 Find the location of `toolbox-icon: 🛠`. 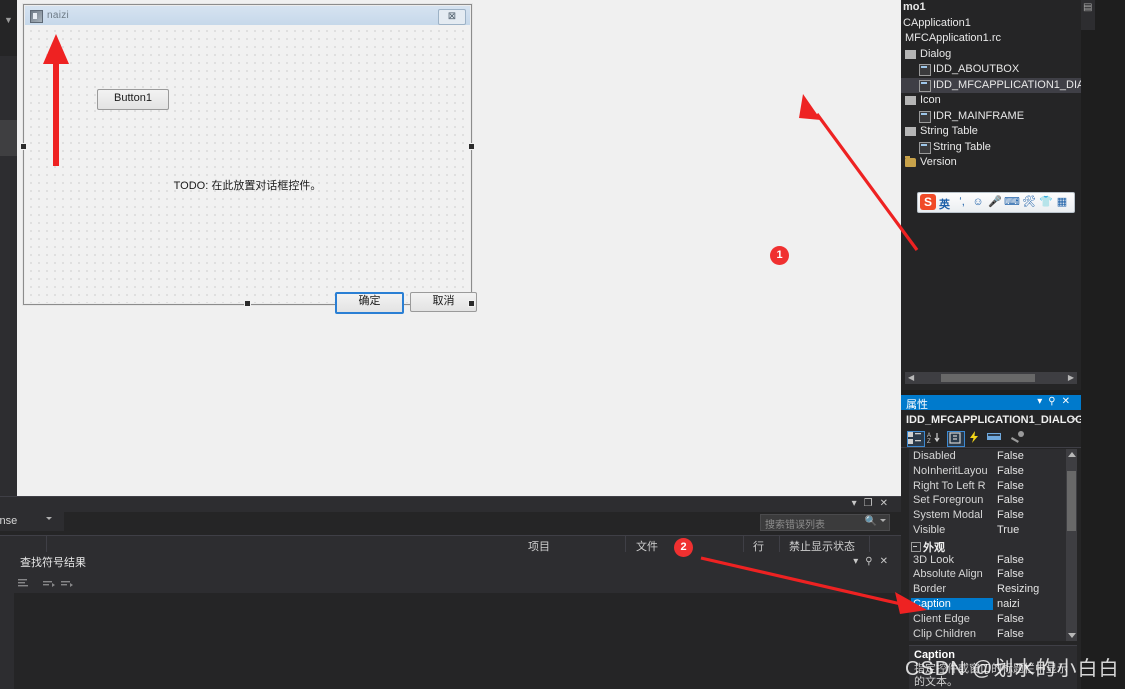

toolbox-icon: 🛠 is located at coordinates (1029, 202).